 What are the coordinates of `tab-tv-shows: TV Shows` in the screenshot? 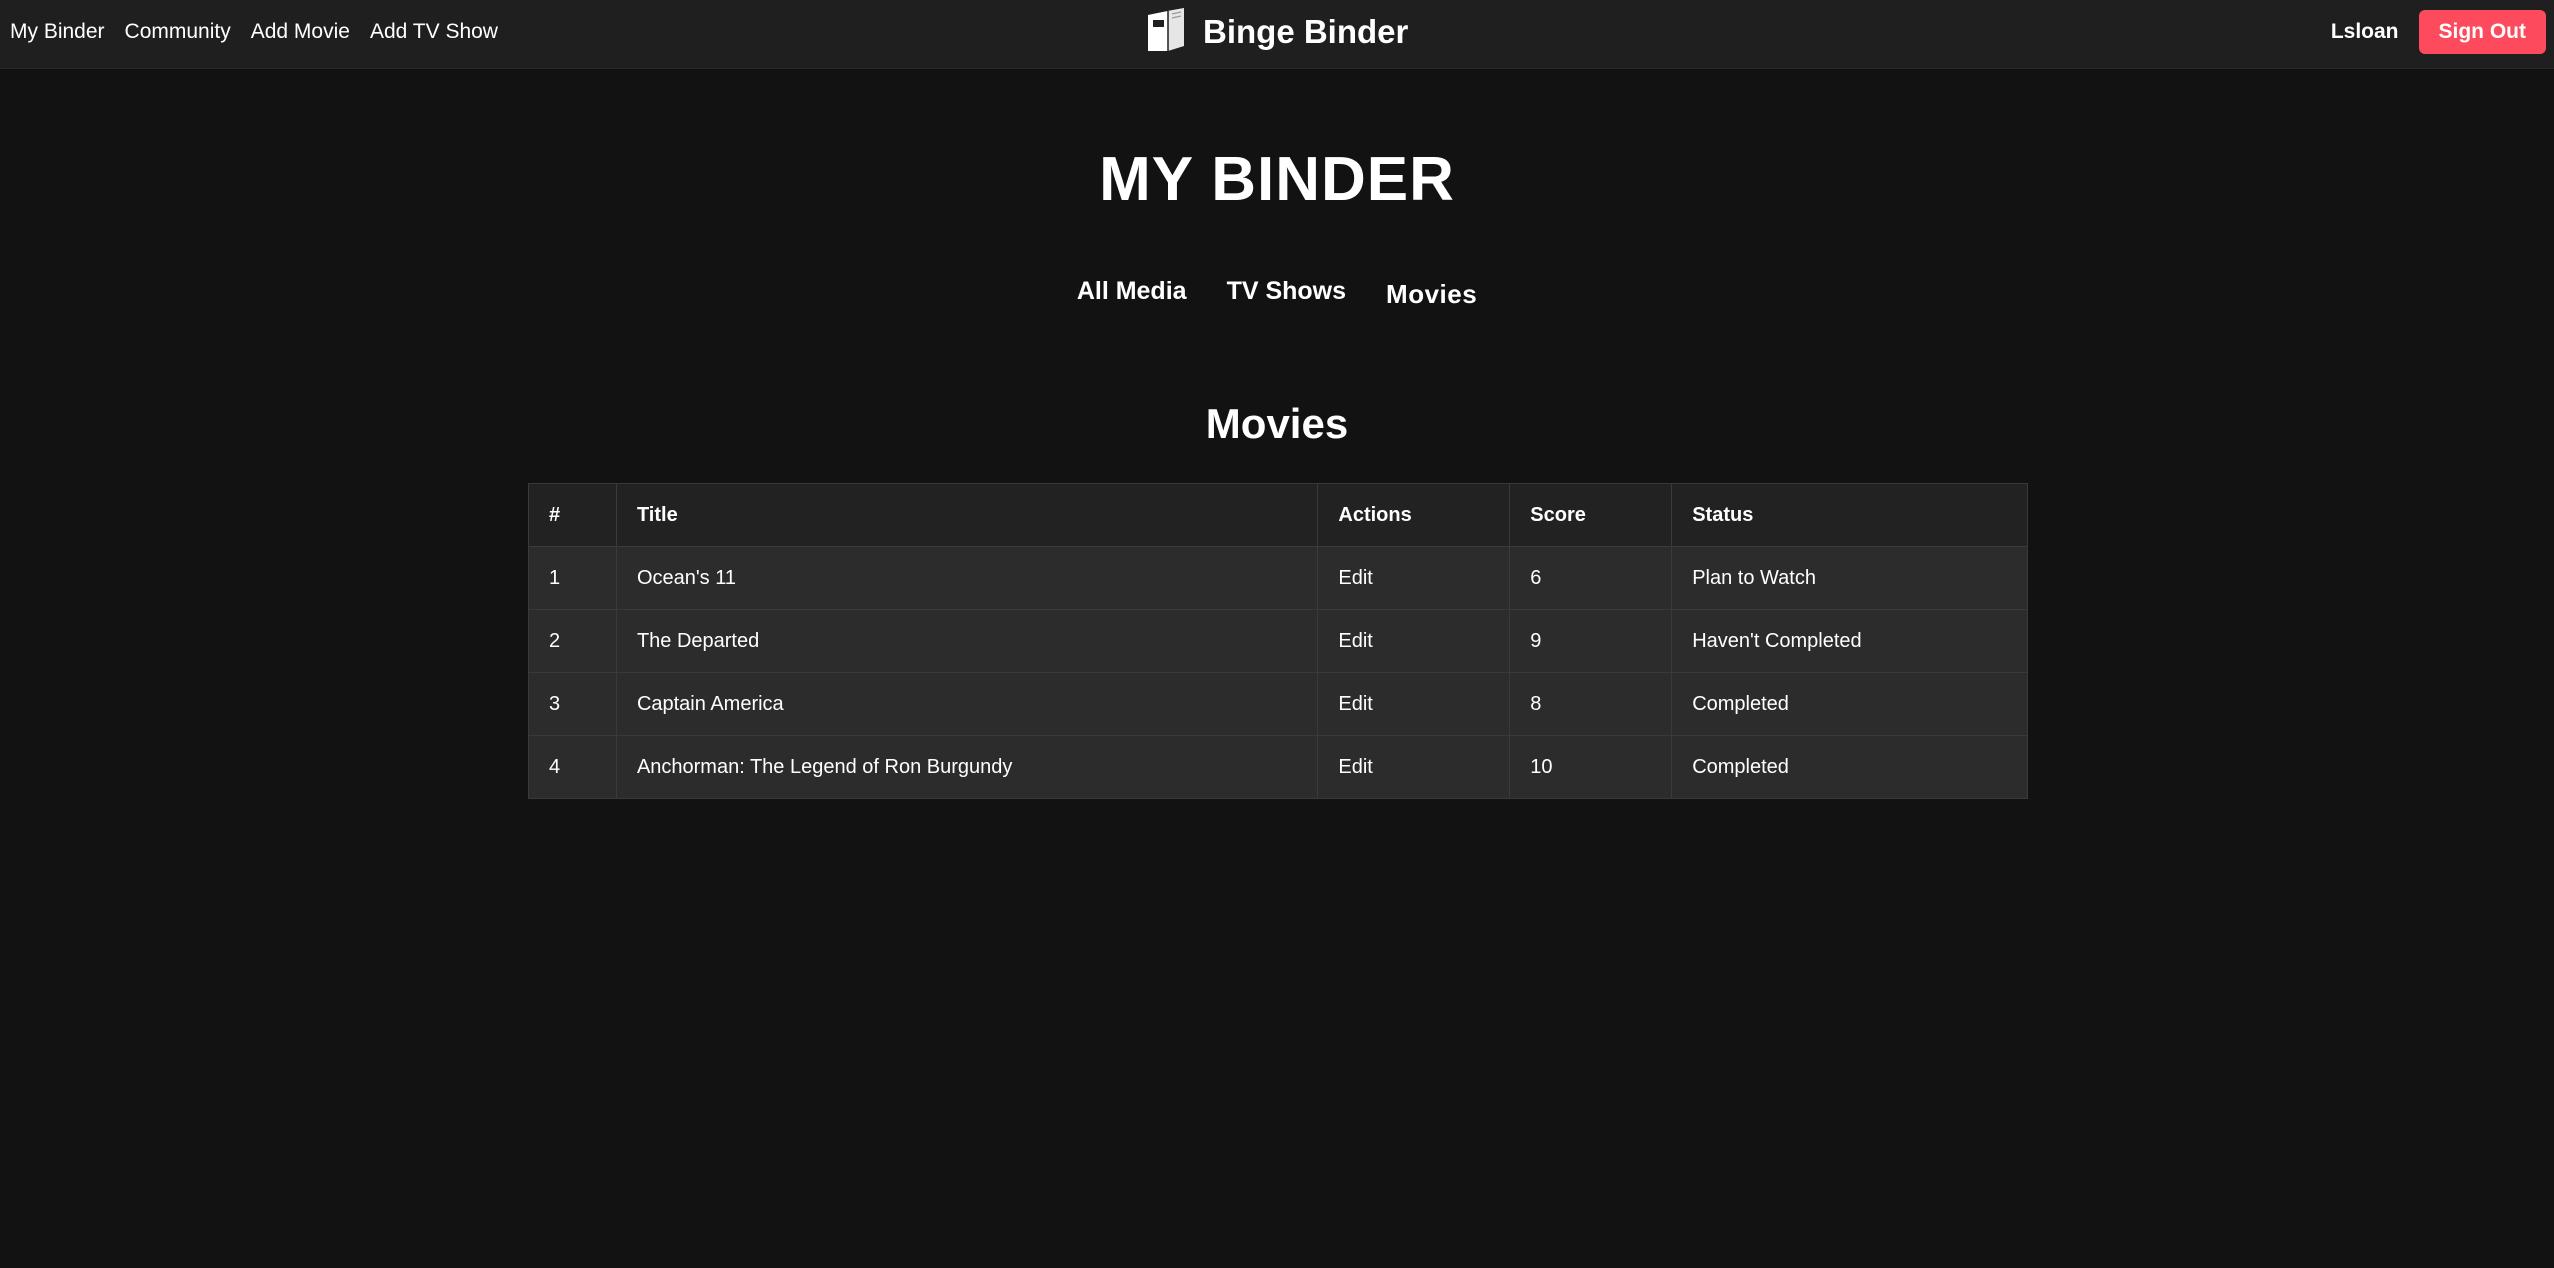 It's located at (1286, 291).